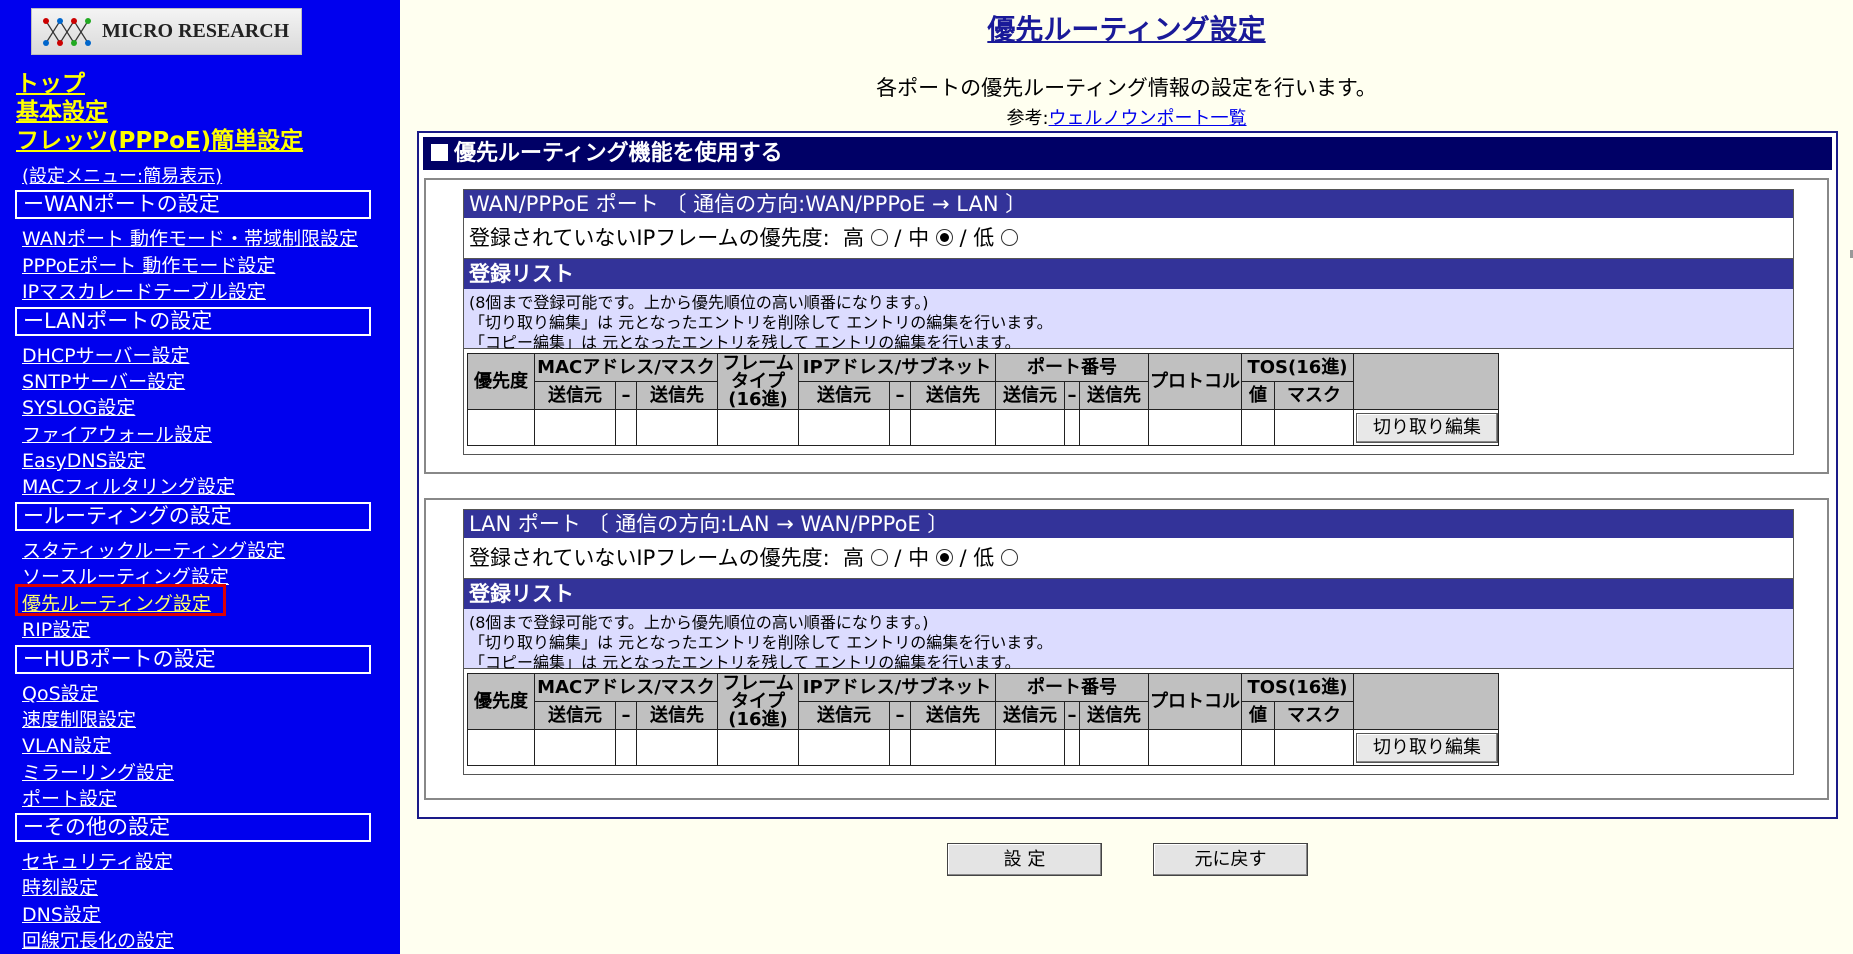  I want to click on reference-line: 参考:ウェルノウンポート一覧, so click(1126, 117).